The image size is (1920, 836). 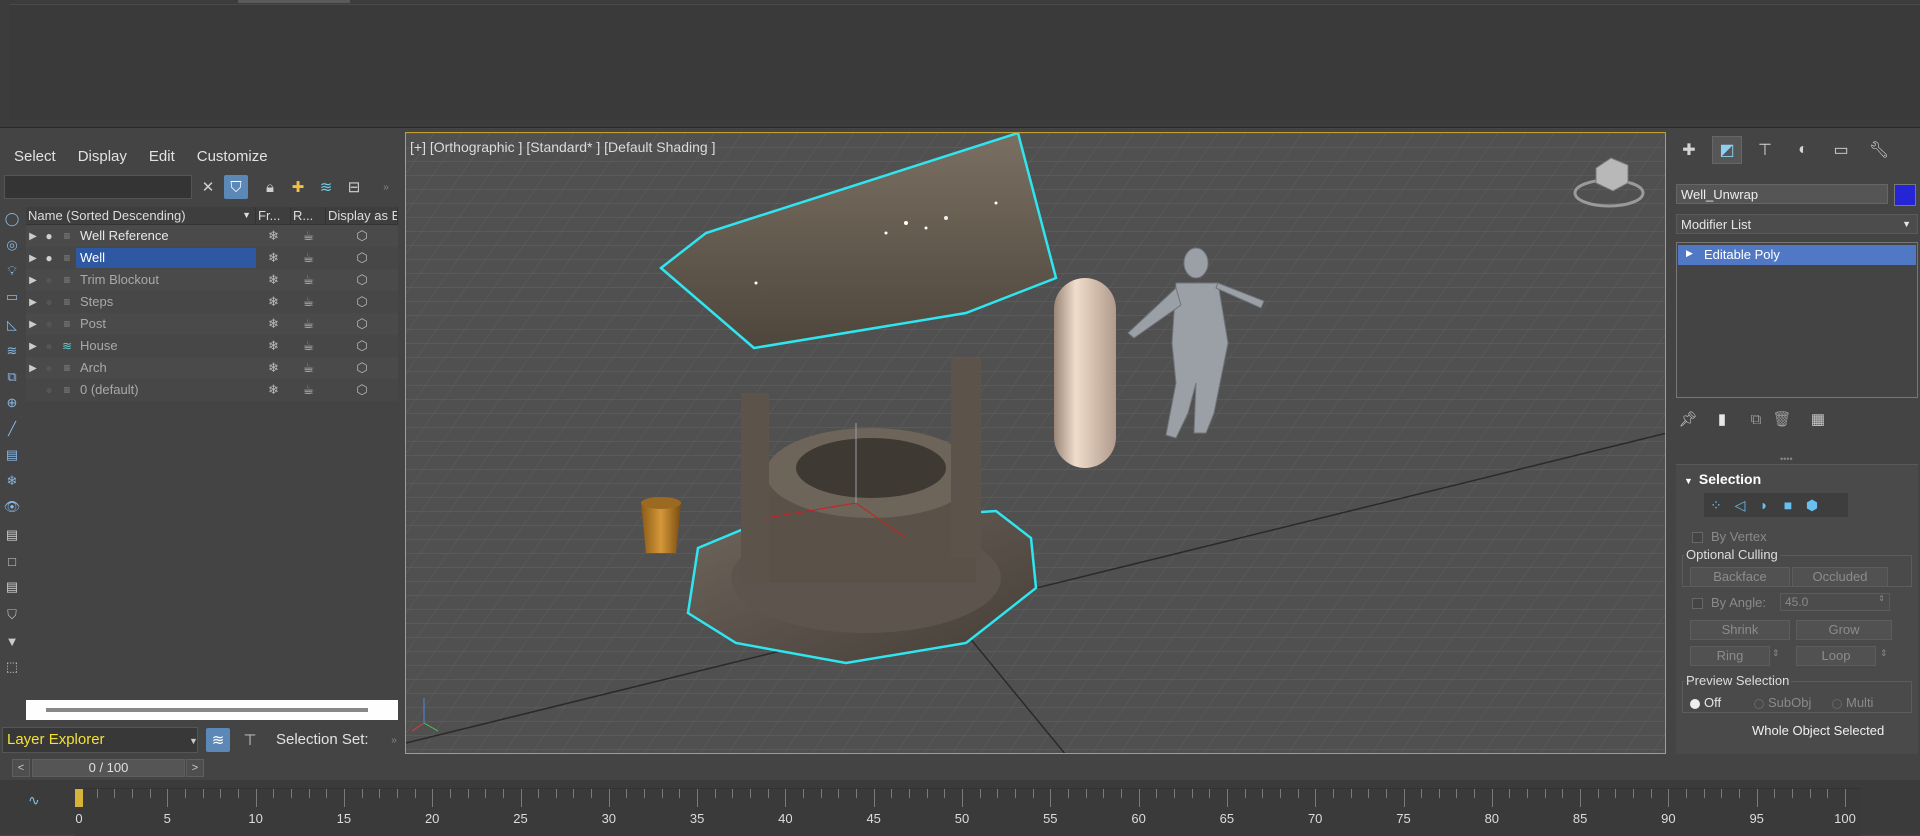 I want to click on layer-row: ▶ ● ≡ Well Reference ❄ ☕︎ ⬡, so click(x=212, y=236).